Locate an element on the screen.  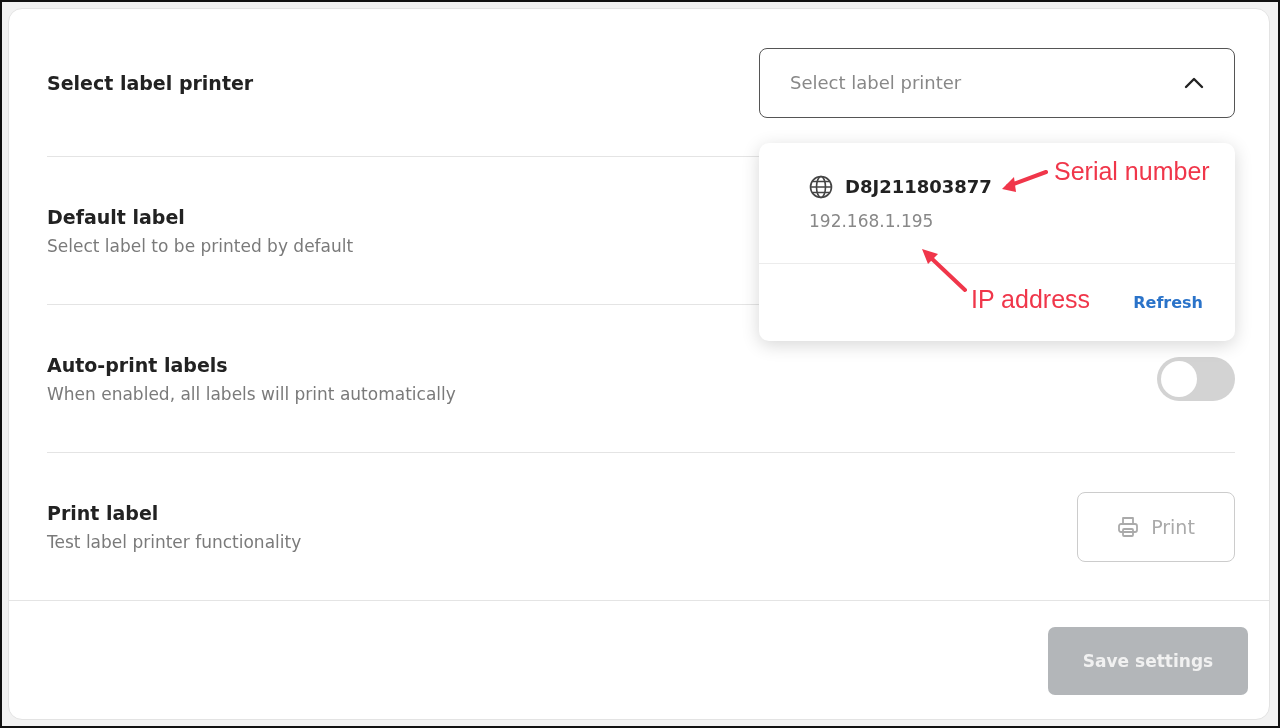
setting-title: Default label is located at coordinates (116, 216).